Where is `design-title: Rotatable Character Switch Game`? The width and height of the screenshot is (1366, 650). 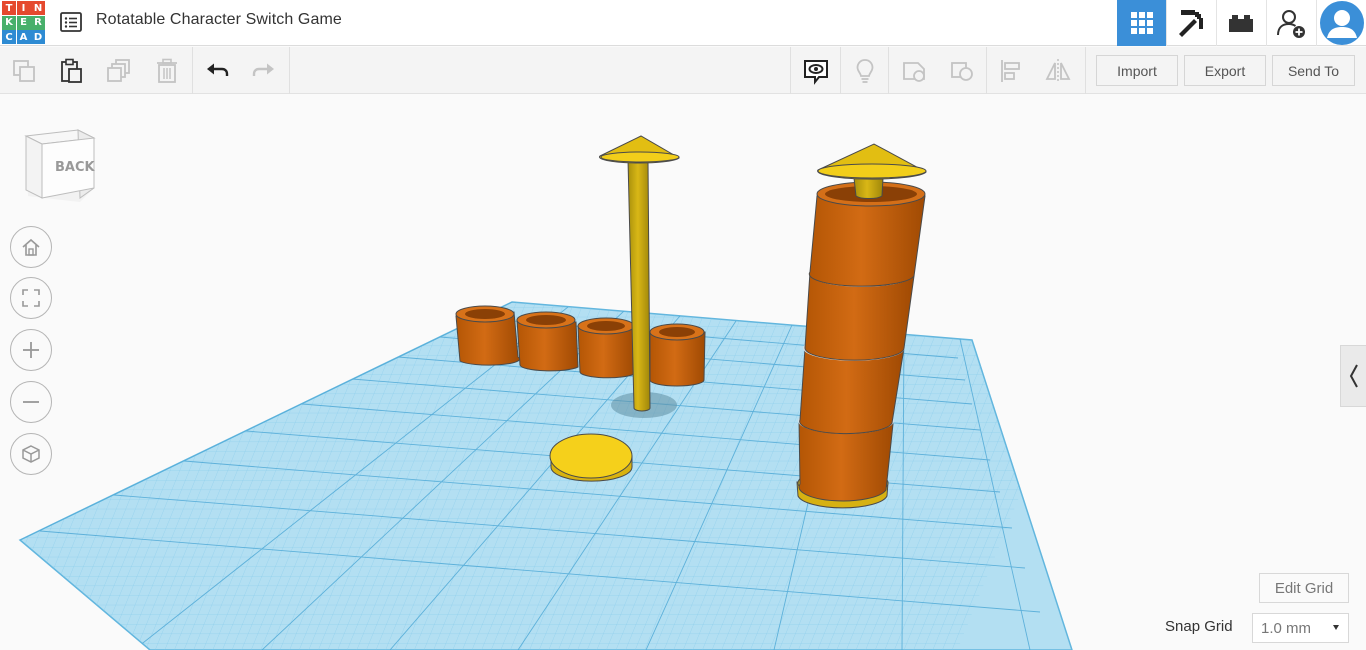
design-title: Rotatable Character Switch Game is located at coordinates (219, 20).